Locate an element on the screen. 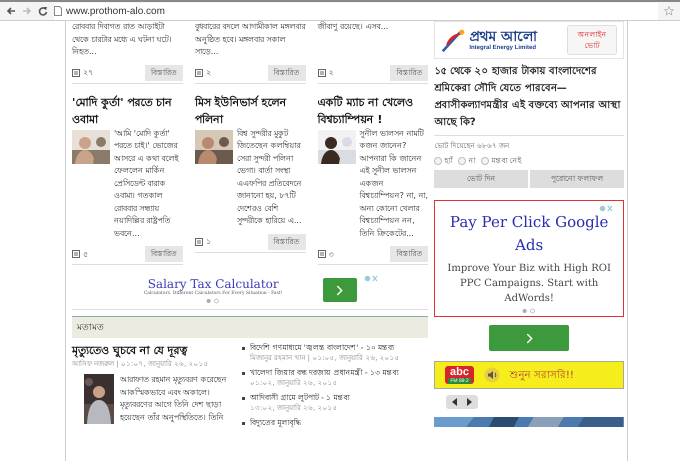 This screenshot has height=461, width=680. comment-count: ৫ is located at coordinates (86, 254).